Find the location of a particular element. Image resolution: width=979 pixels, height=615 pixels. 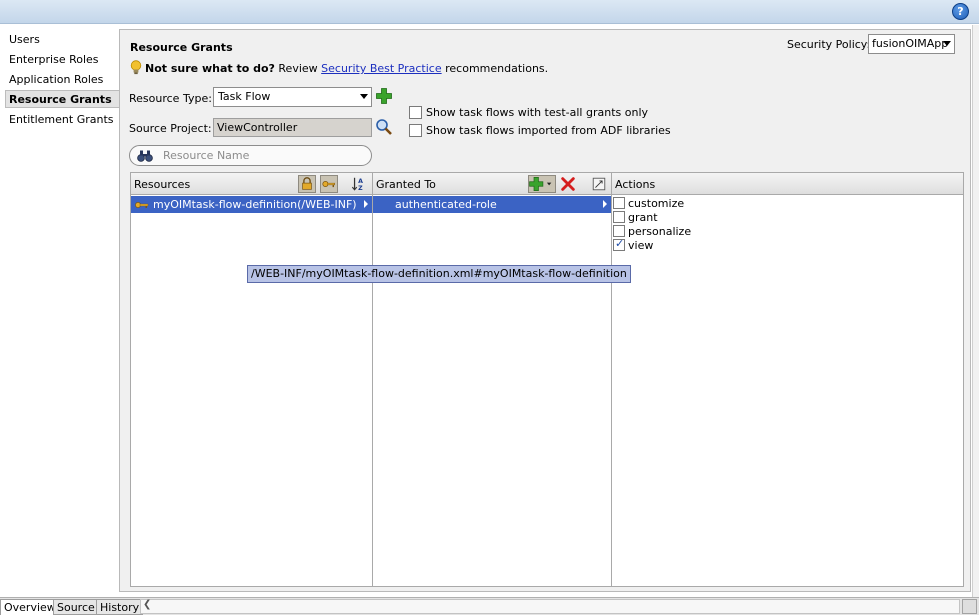

editor-tab-bar: Overview Source History ❮ is located at coordinates (489, 606).